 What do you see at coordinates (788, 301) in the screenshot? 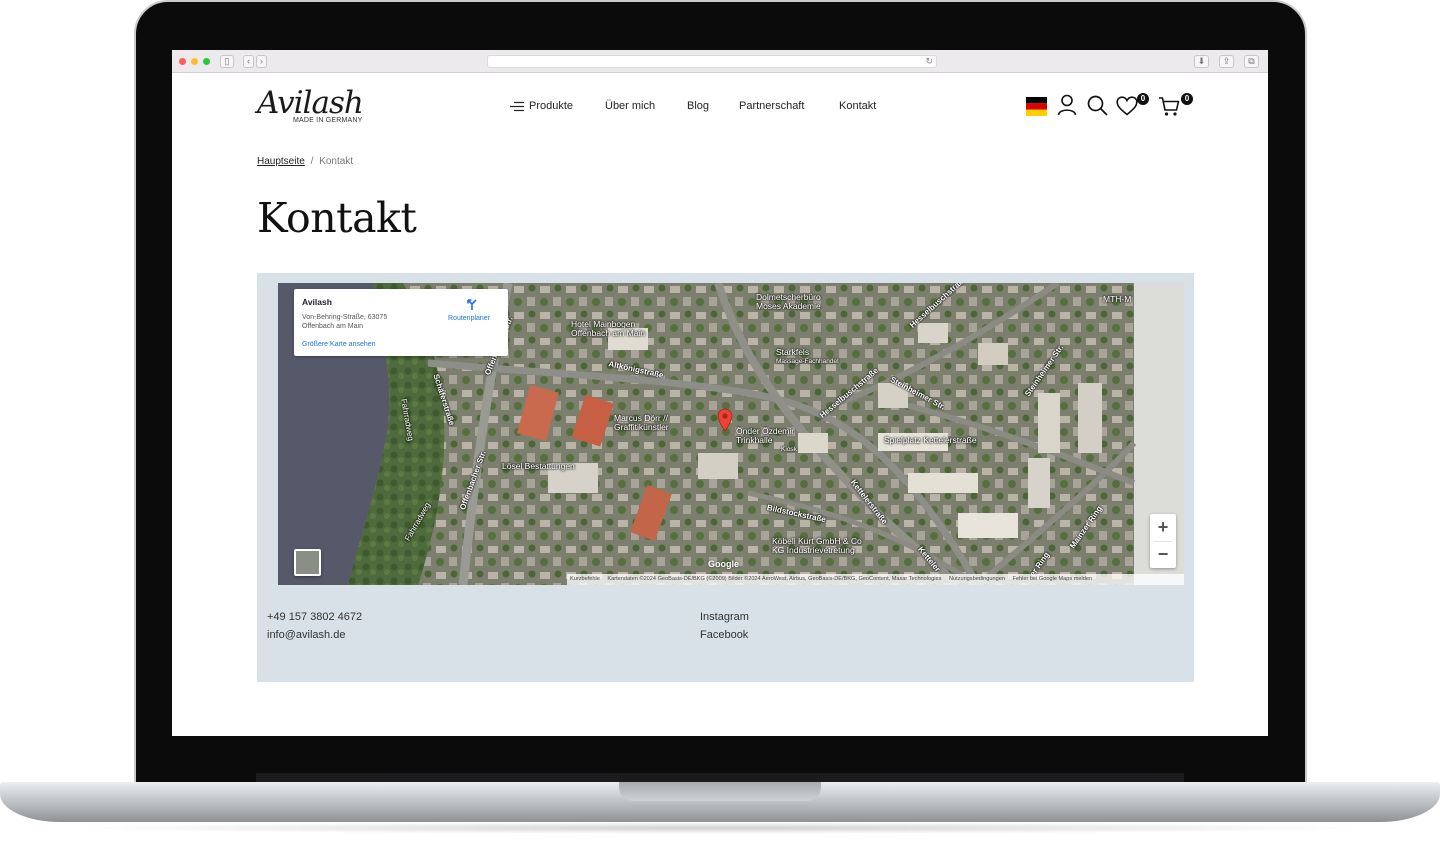
I see `map-label-dolmetscher: Dolmetscherbüro Moses Akademie` at bounding box center [788, 301].